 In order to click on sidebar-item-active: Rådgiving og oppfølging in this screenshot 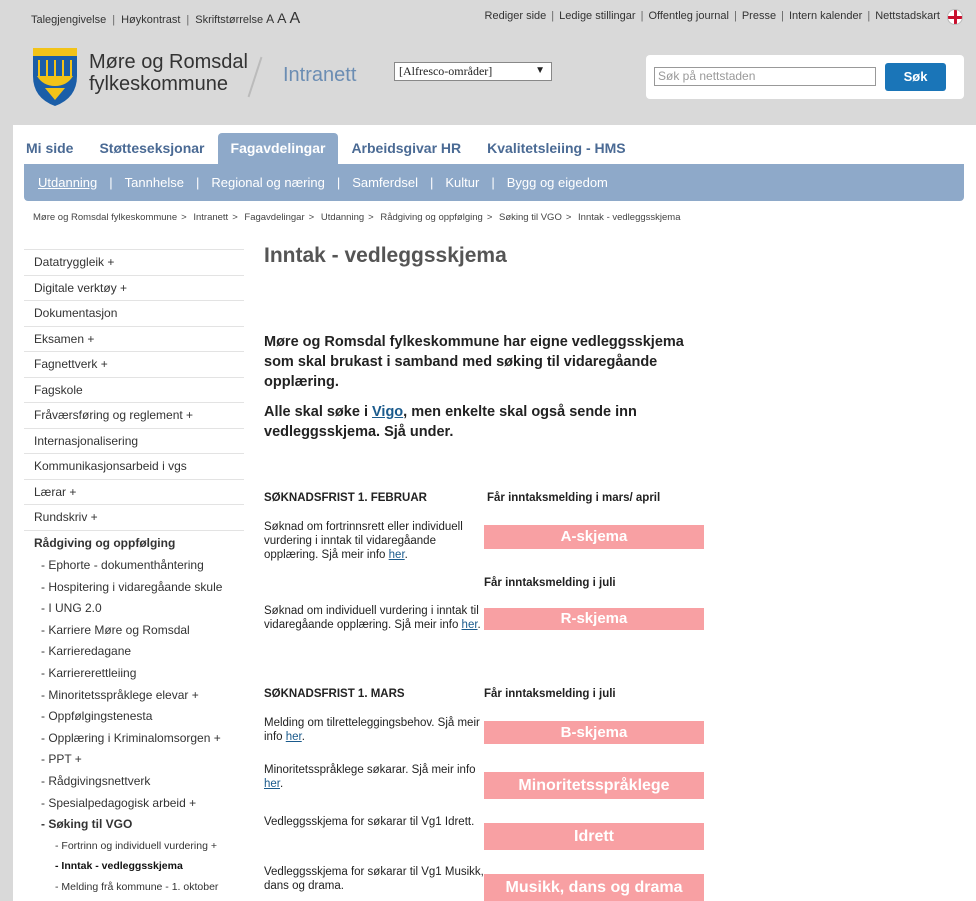, I will do `click(134, 542)`.